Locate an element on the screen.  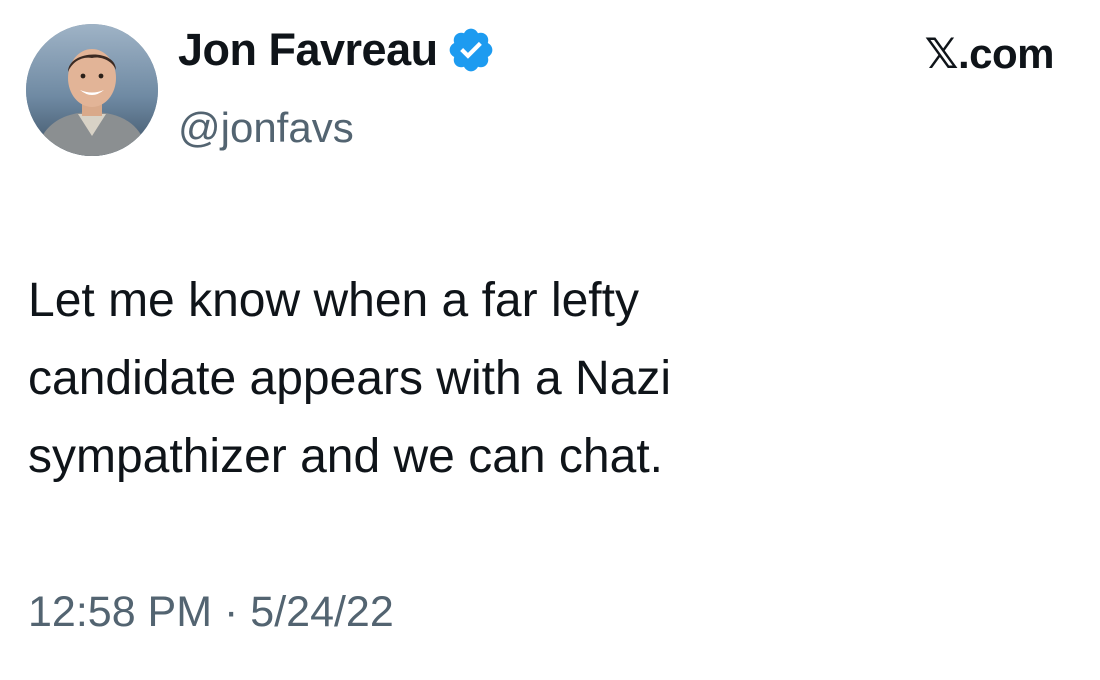
tweet-date: 5/24/22 is located at coordinates (322, 612).